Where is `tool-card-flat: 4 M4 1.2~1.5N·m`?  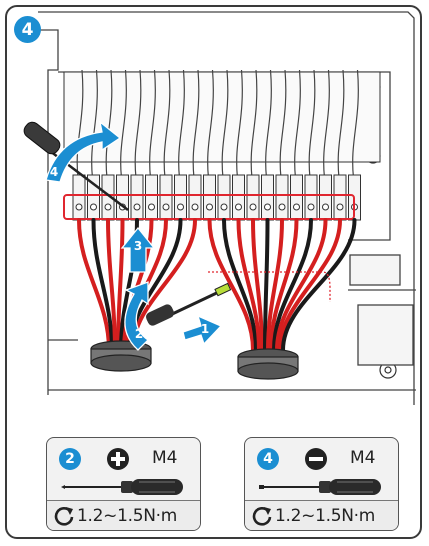 tool-card-flat: 4 M4 1.2~1.5N·m is located at coordinates (321, 484).